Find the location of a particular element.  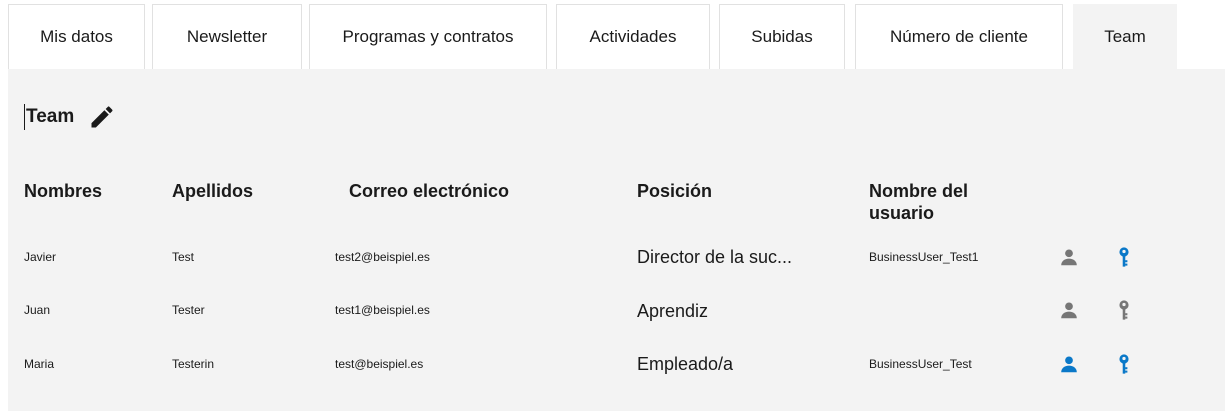

tab-team: Team is located at coordinates (1125, 36).